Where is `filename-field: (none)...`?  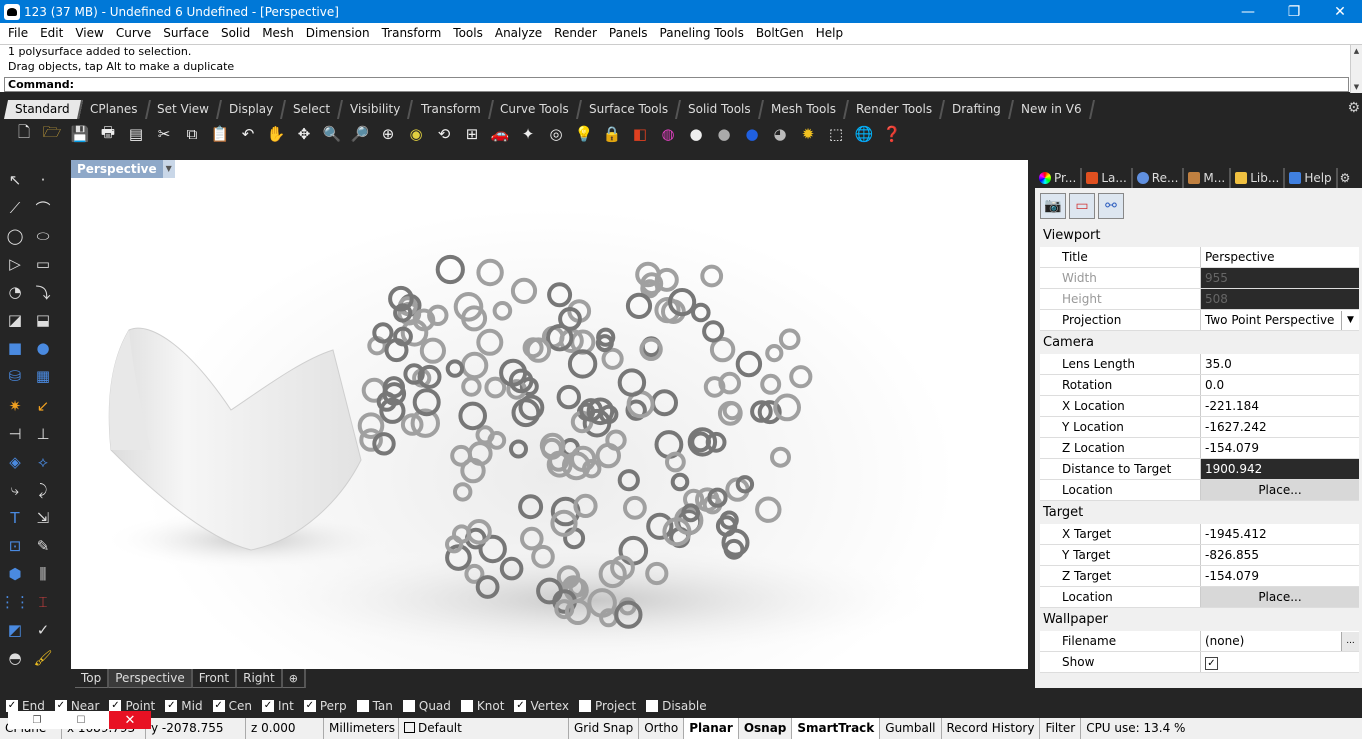
filename-field: (none)... is located at coordinates (1279, 641).